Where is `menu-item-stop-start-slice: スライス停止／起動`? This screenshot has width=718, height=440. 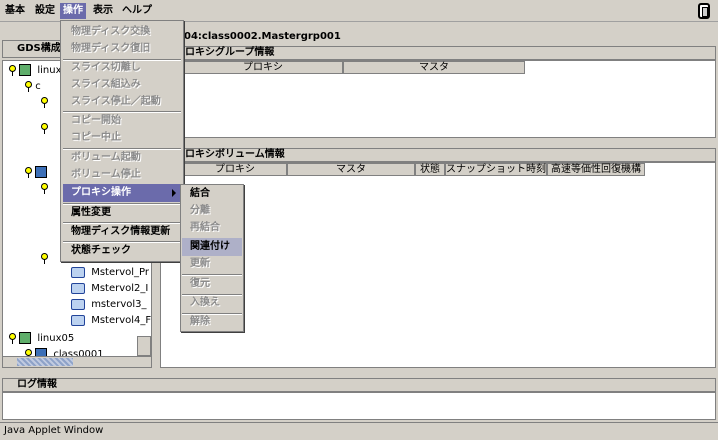
menu-item-stop-start-slice: スライス停止／起動 is located at coordinates (116, 101).